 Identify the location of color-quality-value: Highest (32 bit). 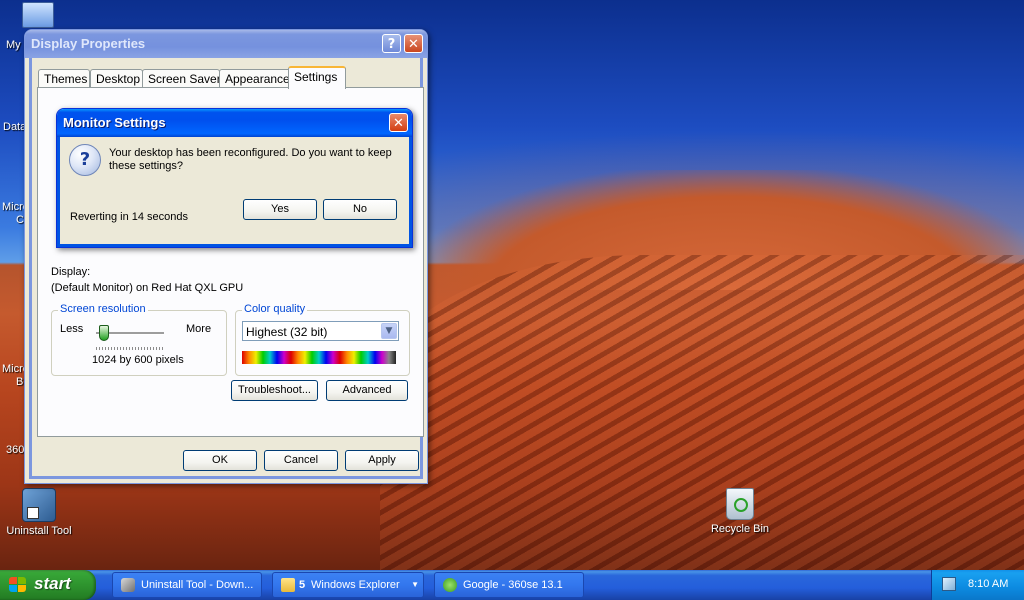
(287, 332).